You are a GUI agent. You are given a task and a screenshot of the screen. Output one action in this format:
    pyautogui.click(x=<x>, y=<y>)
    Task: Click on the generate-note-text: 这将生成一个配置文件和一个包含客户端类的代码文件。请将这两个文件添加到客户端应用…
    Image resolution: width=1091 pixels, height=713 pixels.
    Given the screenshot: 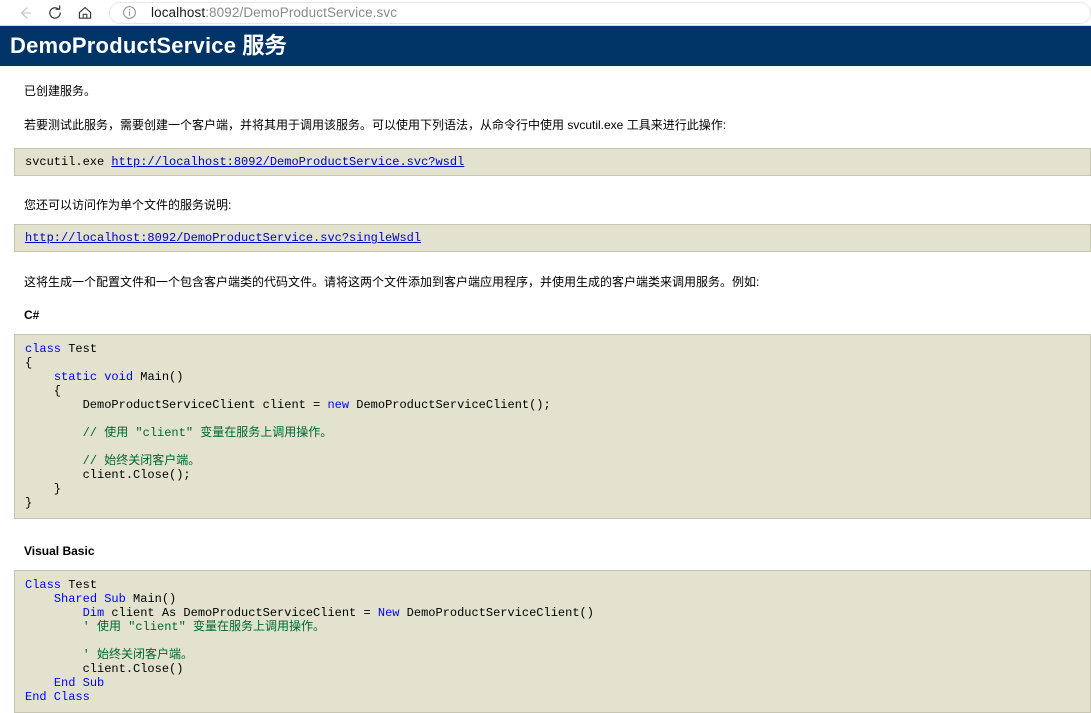 What is the action you would take?
    pyautogui.click(x=392, y=282)
    